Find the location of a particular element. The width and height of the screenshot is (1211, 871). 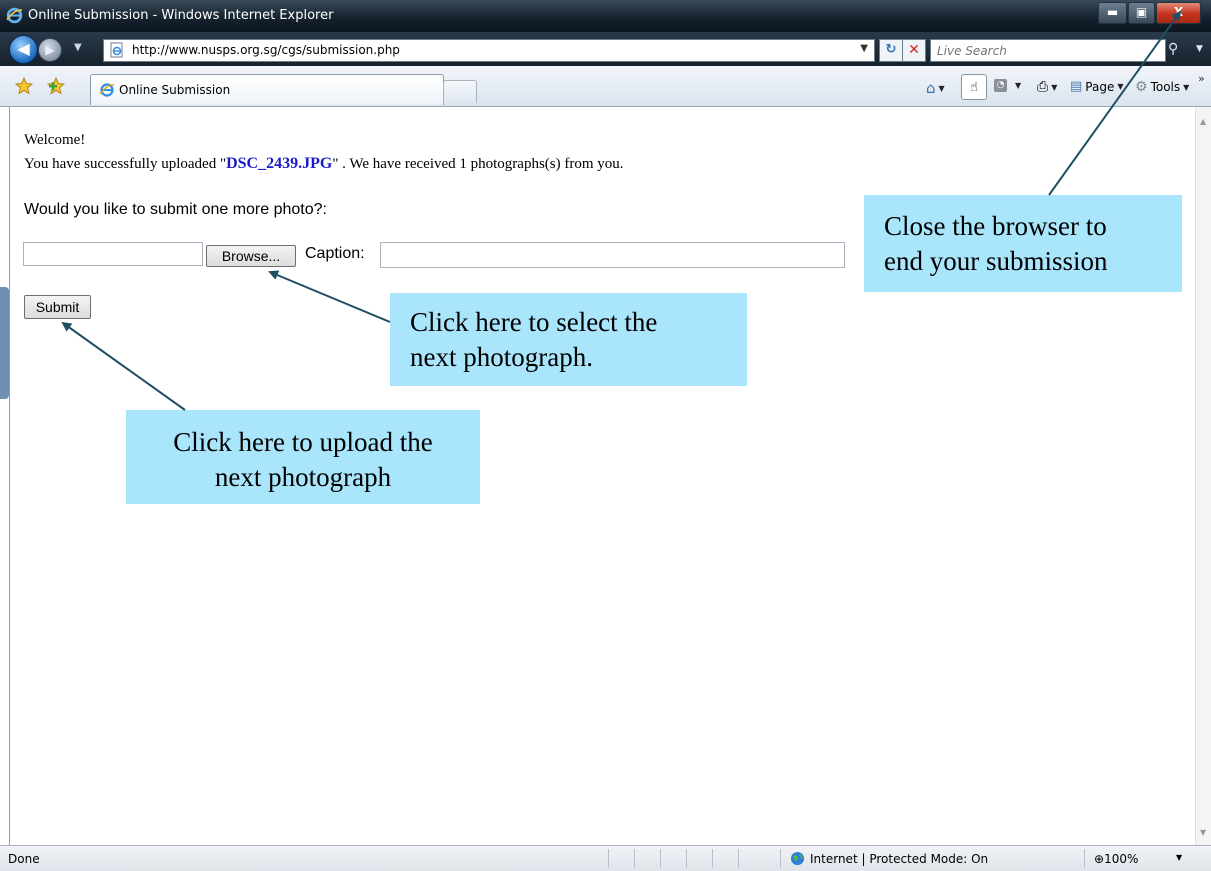

feed-icon: ◔ is located at coordinates (1000, 85).